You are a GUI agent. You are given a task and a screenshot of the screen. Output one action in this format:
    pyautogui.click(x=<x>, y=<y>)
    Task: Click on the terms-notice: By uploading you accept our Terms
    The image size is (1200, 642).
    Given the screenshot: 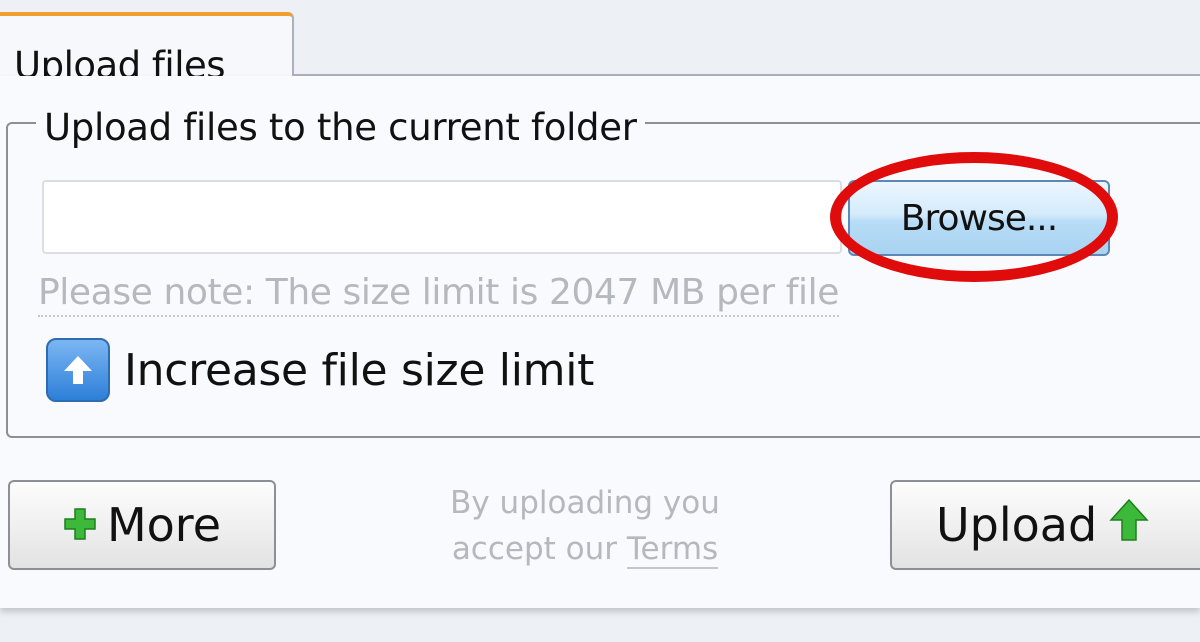 What is the action you would take?
    pyautogui.click(x=585, y=526)
    